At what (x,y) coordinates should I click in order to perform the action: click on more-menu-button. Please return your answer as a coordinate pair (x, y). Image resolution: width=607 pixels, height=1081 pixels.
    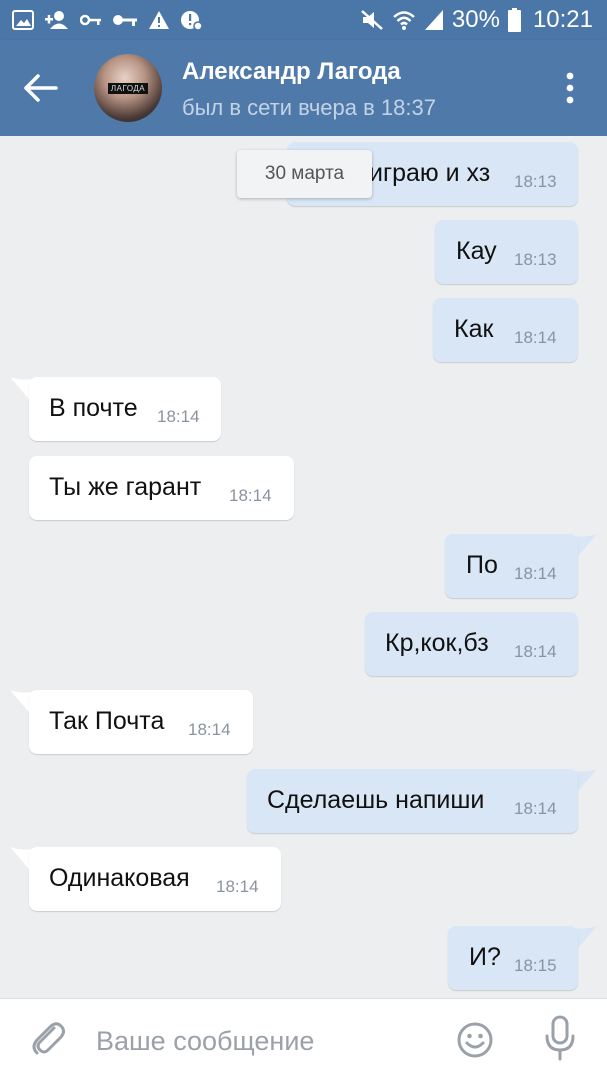
    Looking at the image, I should click on (570, 88).